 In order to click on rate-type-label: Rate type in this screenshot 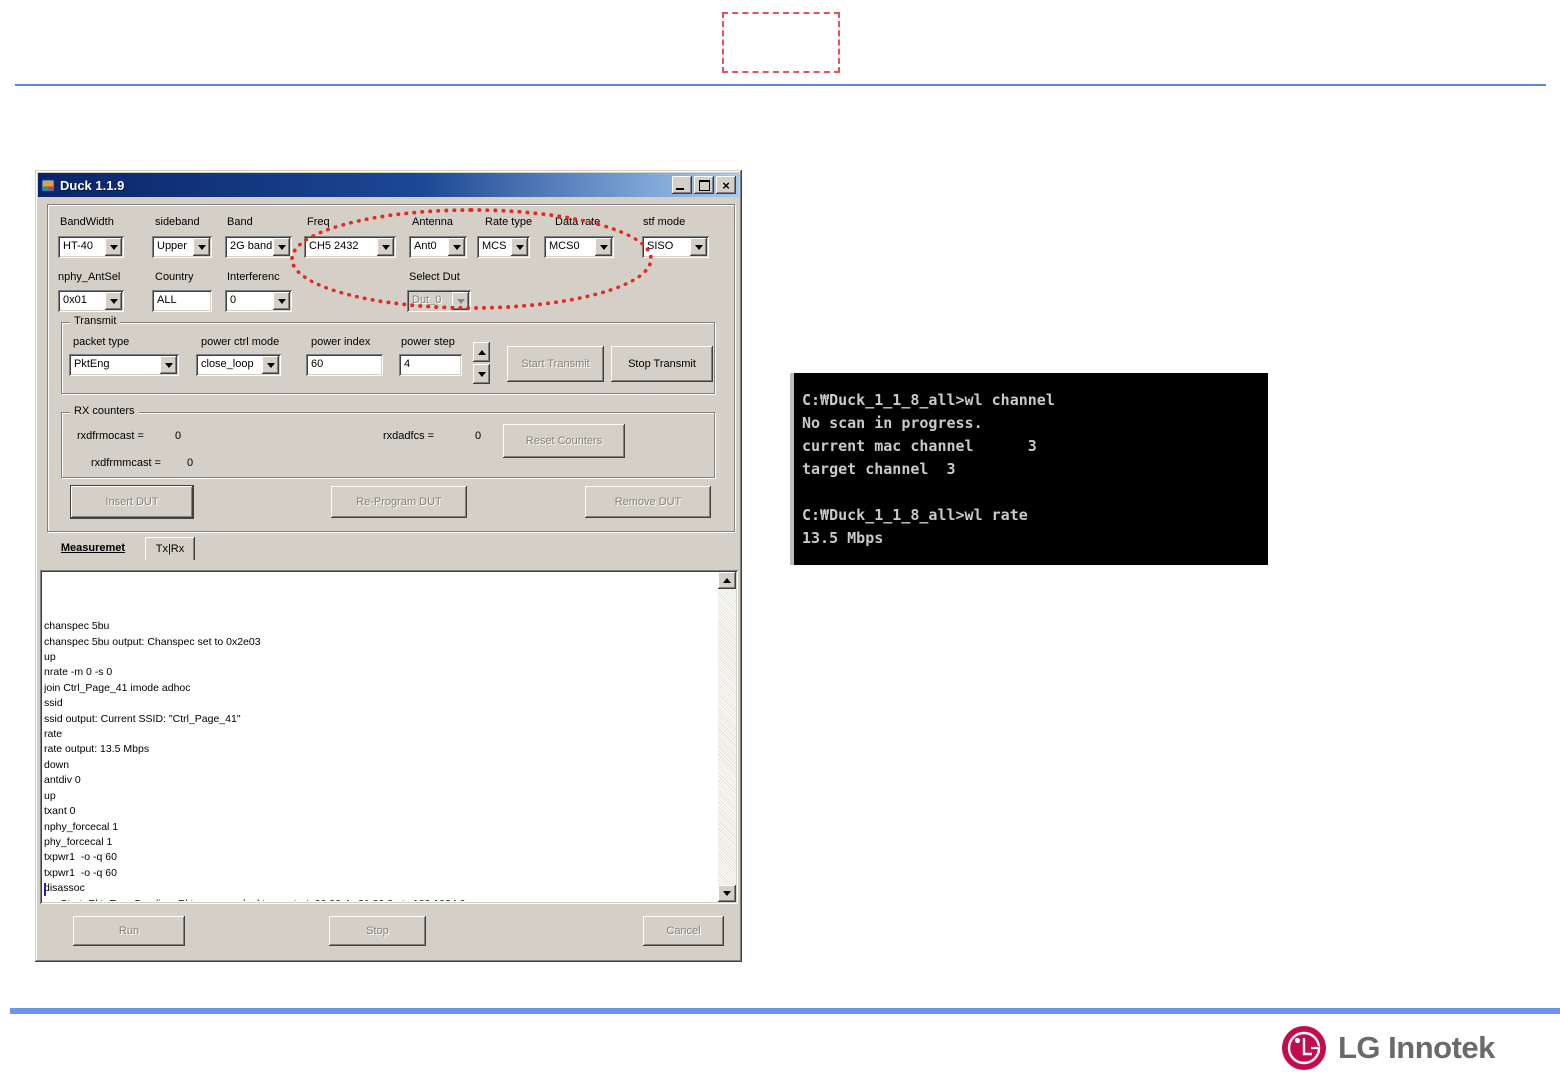, I will do `click(509, 222)`.